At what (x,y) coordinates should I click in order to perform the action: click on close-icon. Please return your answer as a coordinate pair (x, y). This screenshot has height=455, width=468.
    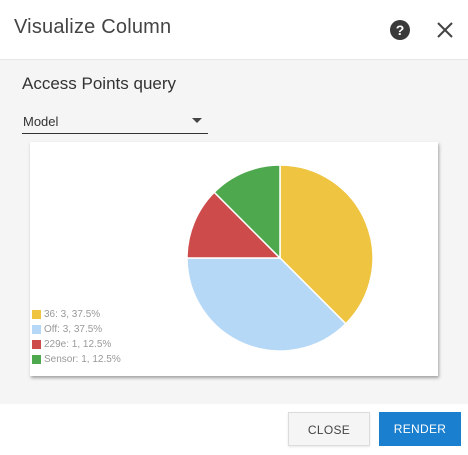
    Looking at the image, I should click on (445, 30).